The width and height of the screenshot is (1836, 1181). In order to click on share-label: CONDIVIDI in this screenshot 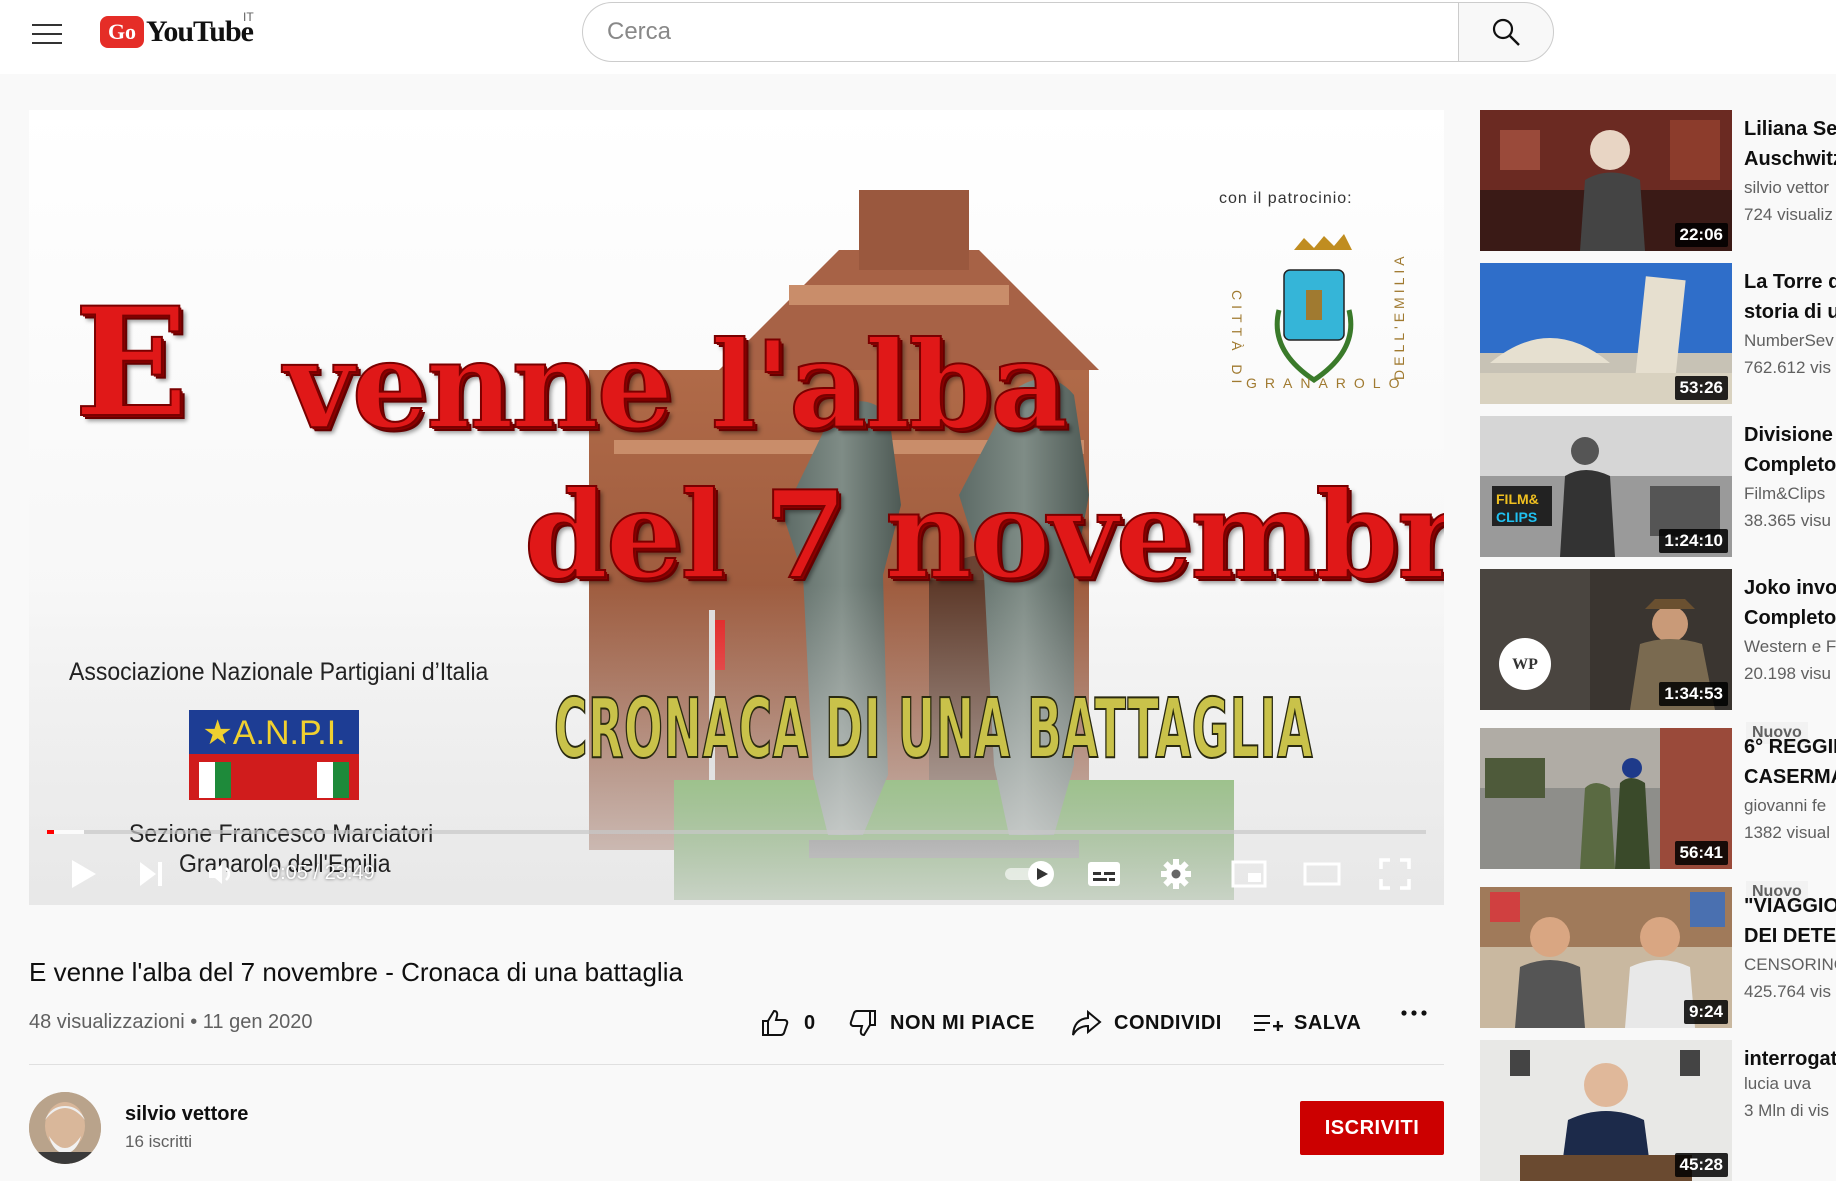, I will do `click(1168, 1022)`.